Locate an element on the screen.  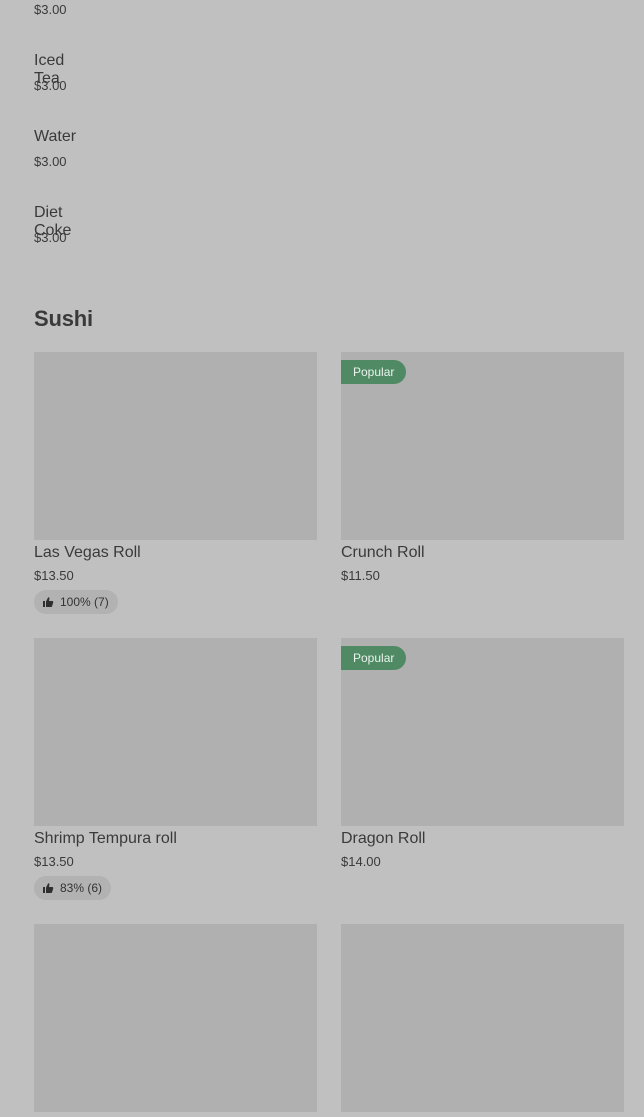
rating-text: 83% (6) is located at coordinates (81, 888).